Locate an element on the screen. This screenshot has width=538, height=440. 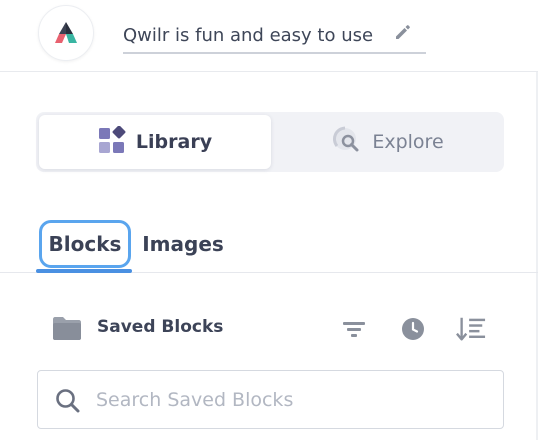
search-box is located at coordinates (270, 399).